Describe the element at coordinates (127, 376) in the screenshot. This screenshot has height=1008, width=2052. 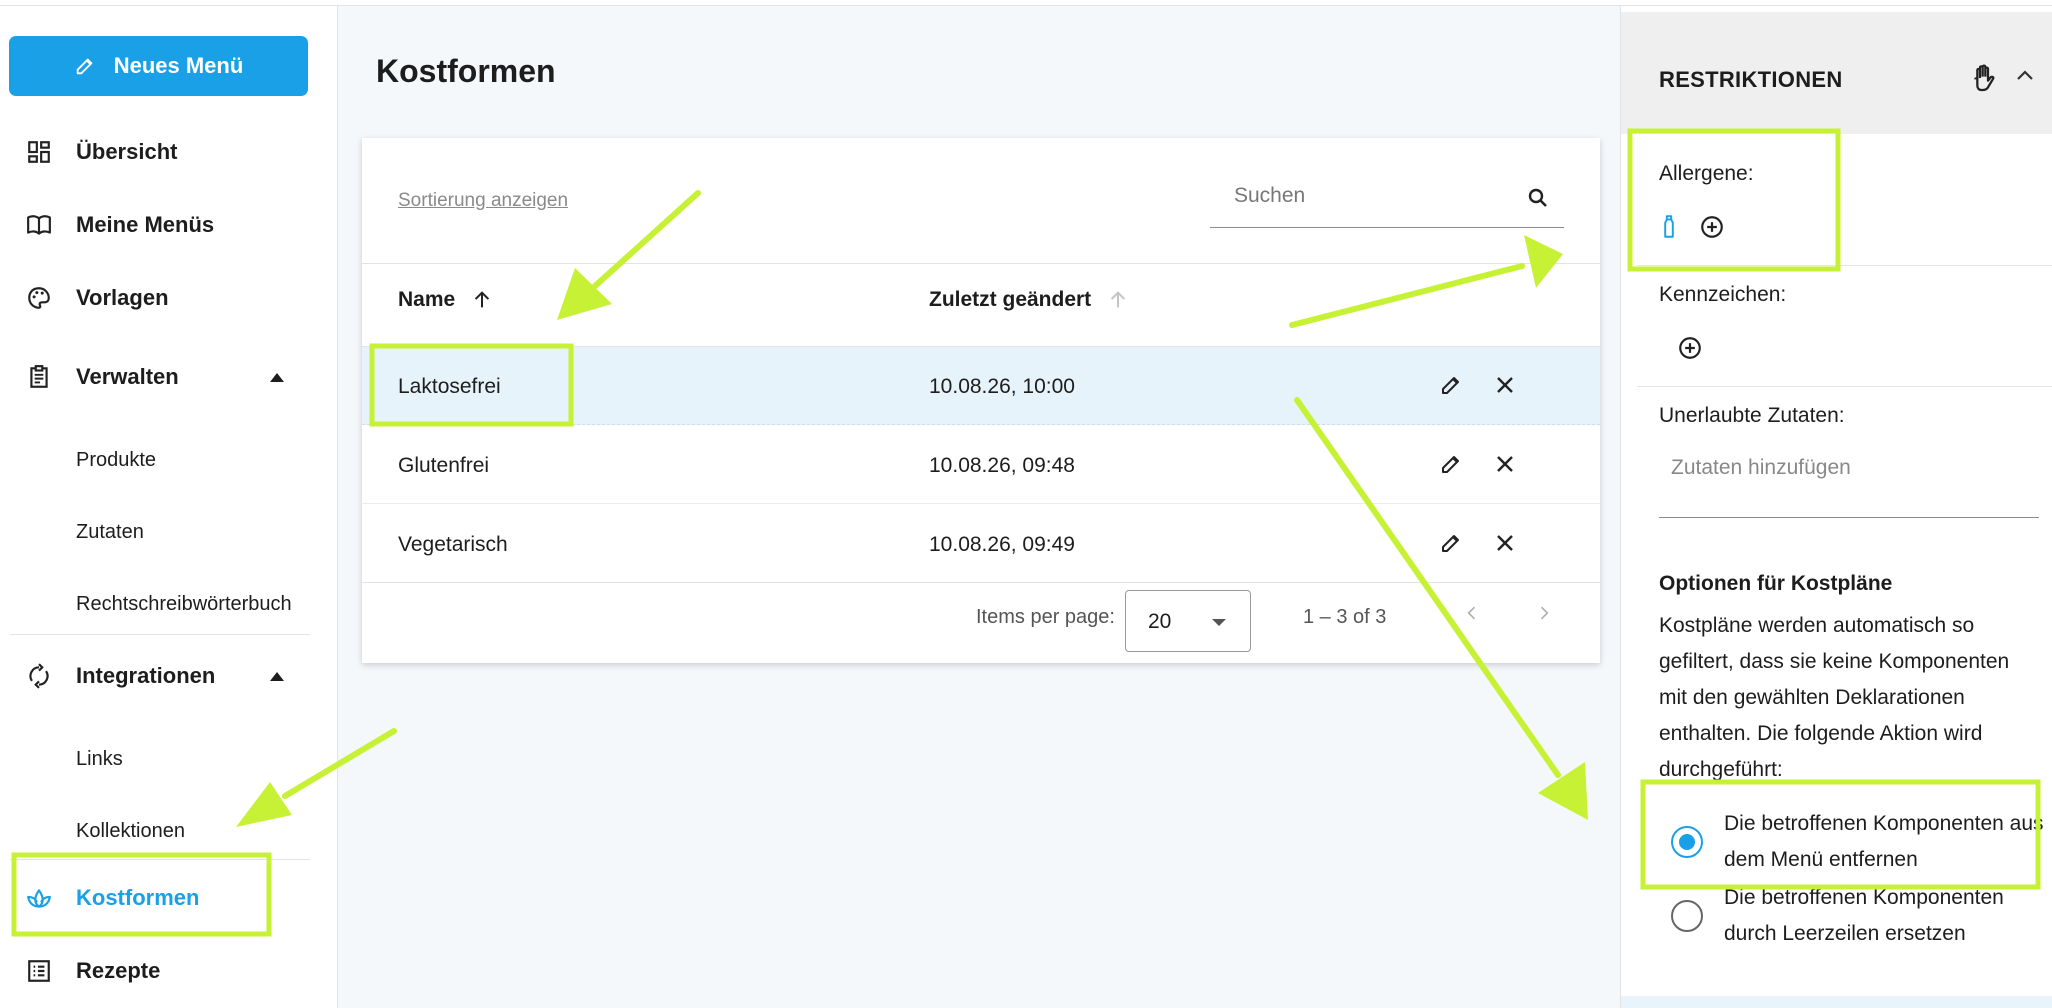
I see `sidebar-item-label: Verwalten` at that location.